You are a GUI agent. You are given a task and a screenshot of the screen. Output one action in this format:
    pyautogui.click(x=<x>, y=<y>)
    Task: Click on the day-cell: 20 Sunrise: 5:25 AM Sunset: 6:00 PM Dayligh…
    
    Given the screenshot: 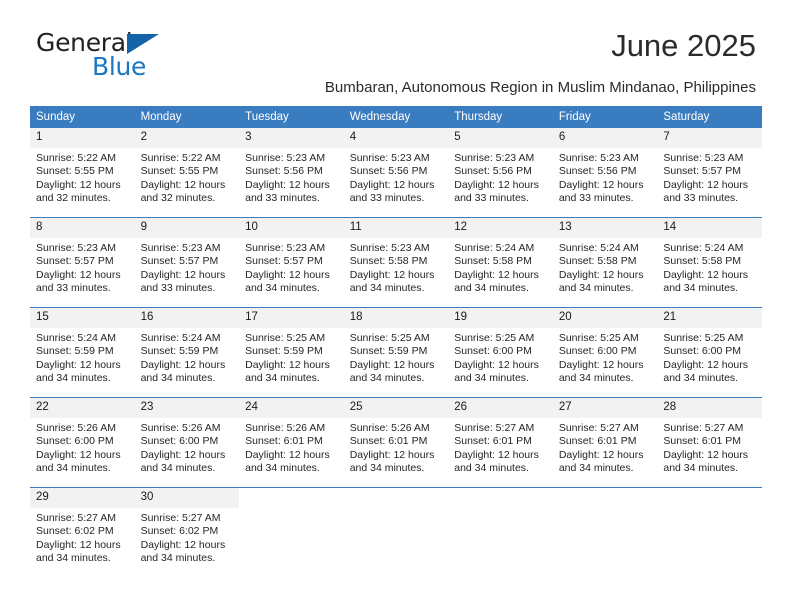 What is the action you would take?
    pyautogui.click(x=605, y=352)
    